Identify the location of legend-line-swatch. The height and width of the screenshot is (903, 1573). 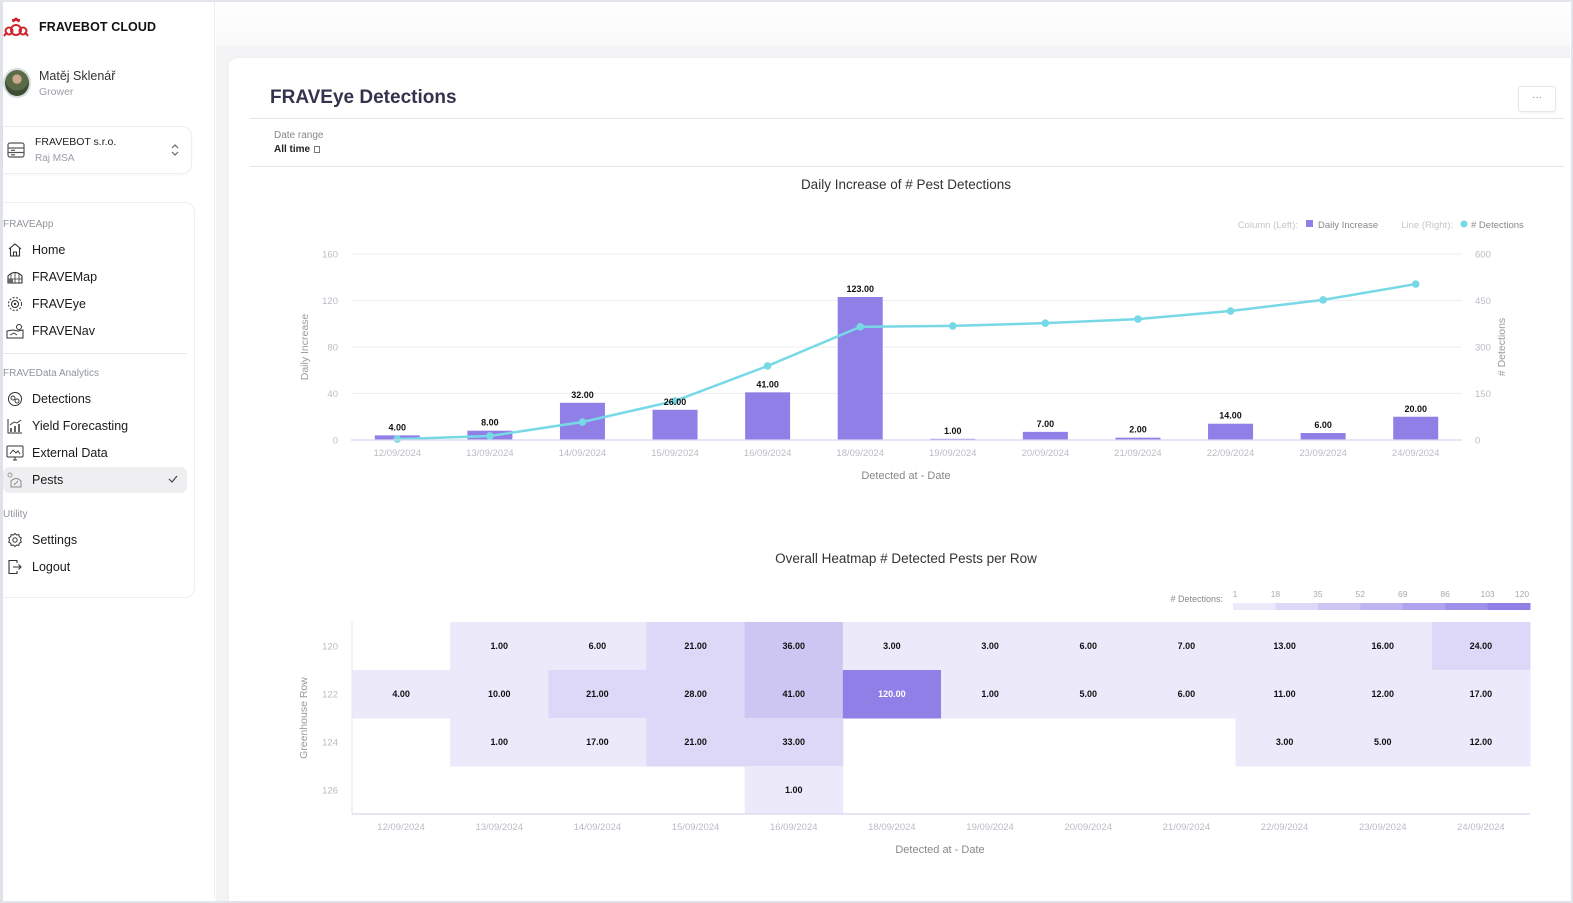
(1464, 224).